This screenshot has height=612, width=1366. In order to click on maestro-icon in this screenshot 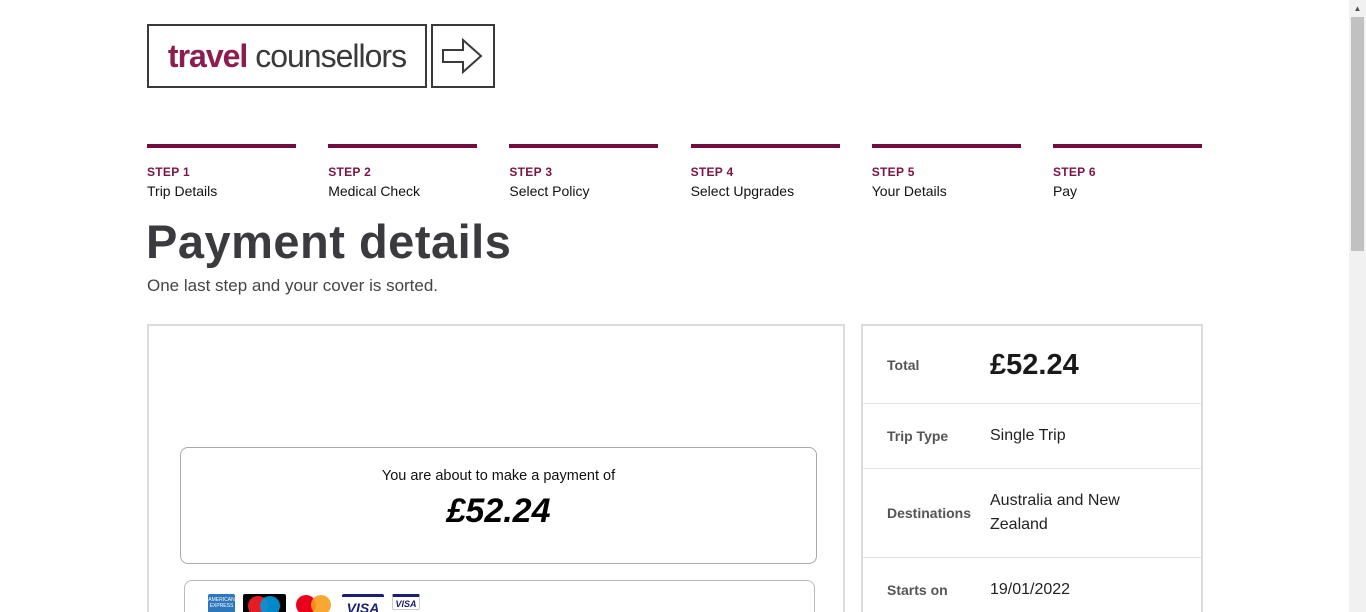, I will do `click(264, 603)`.